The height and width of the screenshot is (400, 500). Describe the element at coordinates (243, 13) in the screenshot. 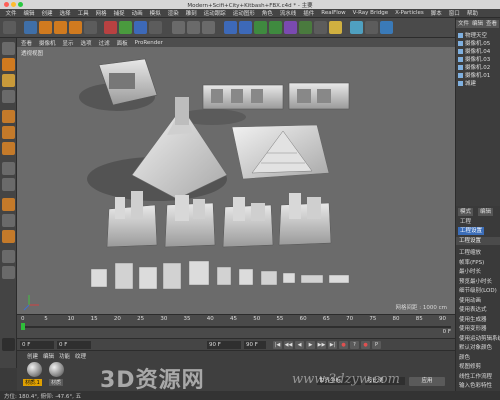

I see `menu-item: 运动图形` at that location.